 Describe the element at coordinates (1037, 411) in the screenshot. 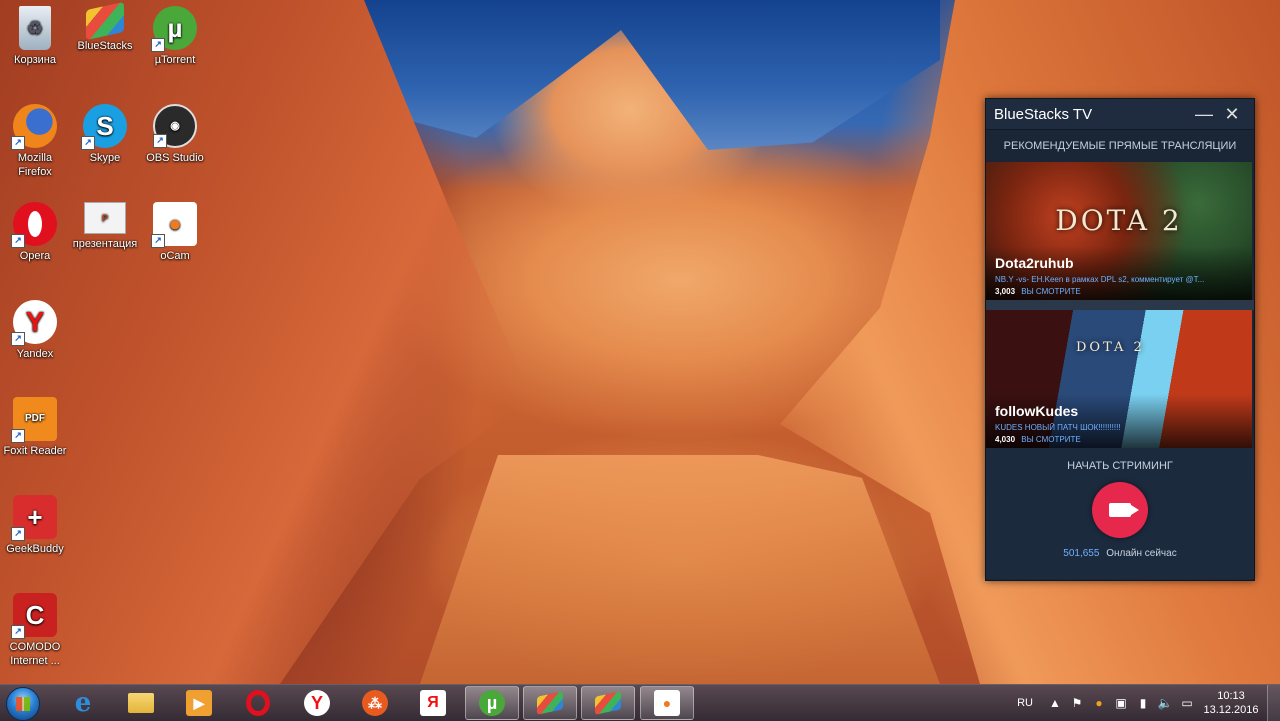

I see `stream-name: followKudes` at that location.